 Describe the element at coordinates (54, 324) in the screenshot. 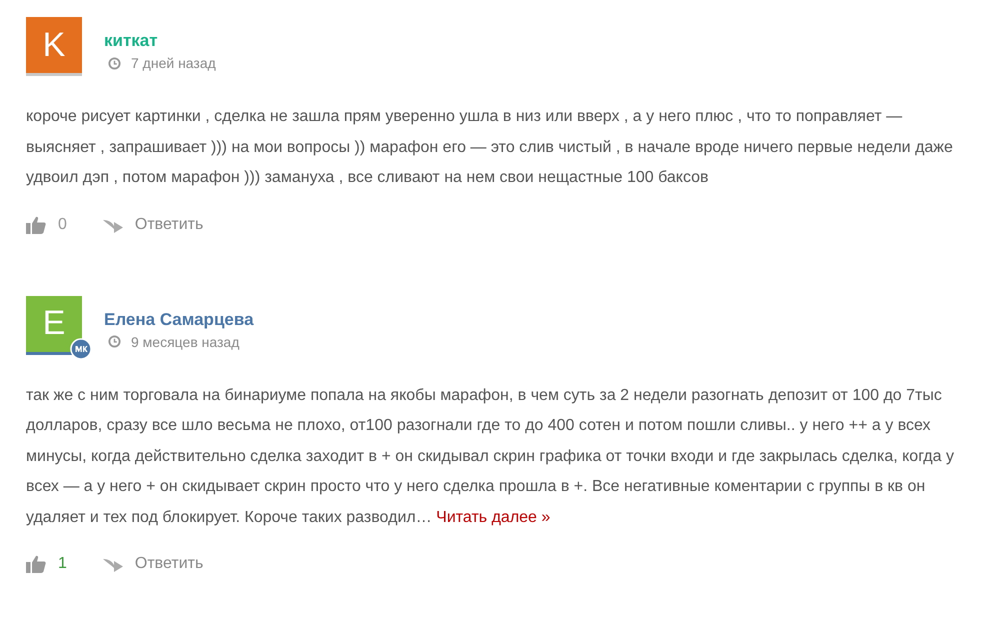

I see `avatar: E` at that location.